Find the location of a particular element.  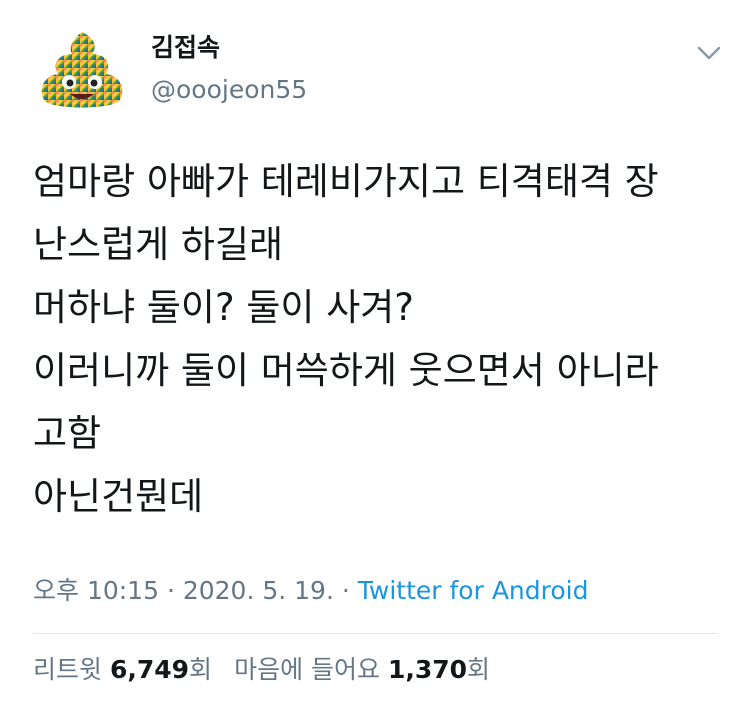

tweet-text-line: 난스럽게 하길래 is located at coordinates (158, 244).